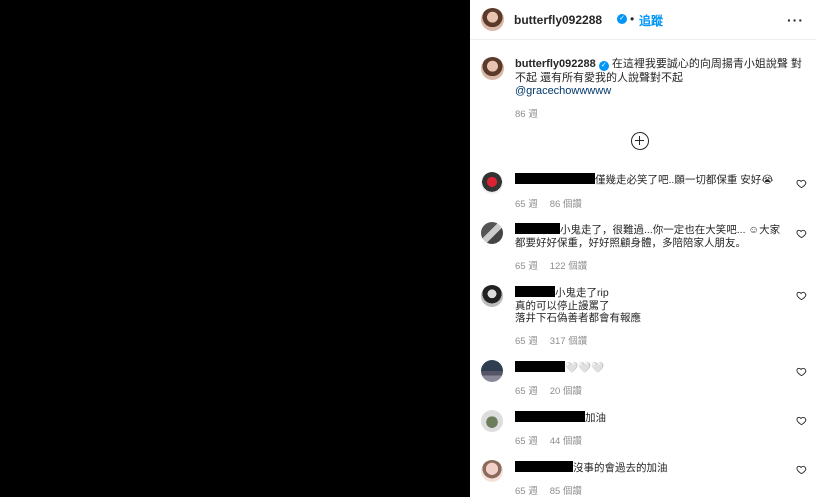 This screenshot has width=816, height=497. What do you see at coordinates (650, 418) in the screenshot?
I see `comment-text: 加油` at bounding box center [650, 418].